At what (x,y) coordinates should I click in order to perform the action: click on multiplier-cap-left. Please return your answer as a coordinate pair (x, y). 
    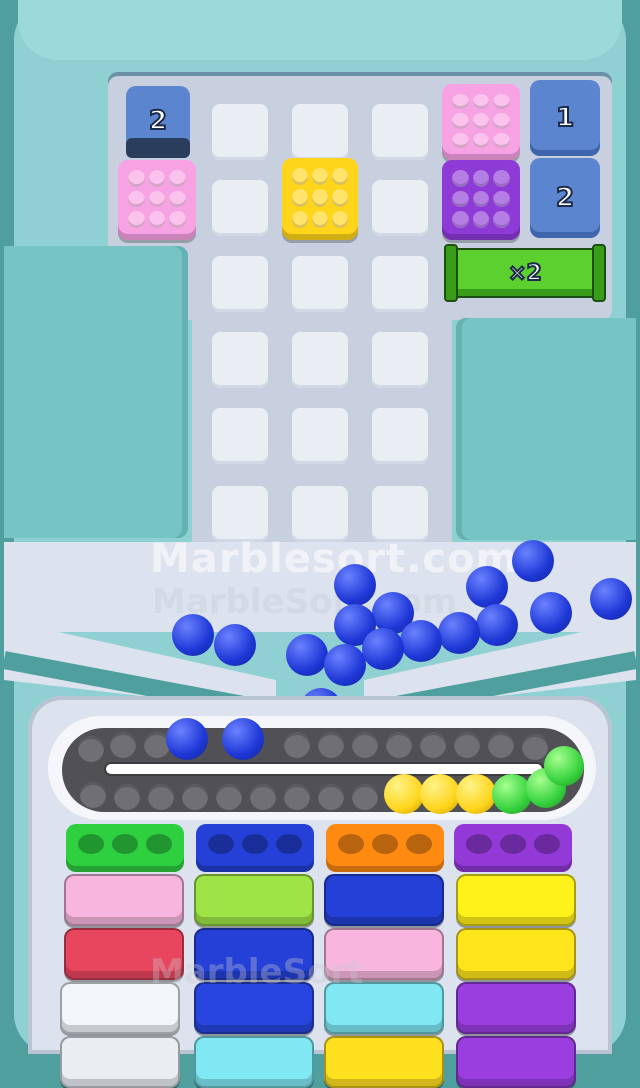
    Looking at the image, I should click on (451, 273).